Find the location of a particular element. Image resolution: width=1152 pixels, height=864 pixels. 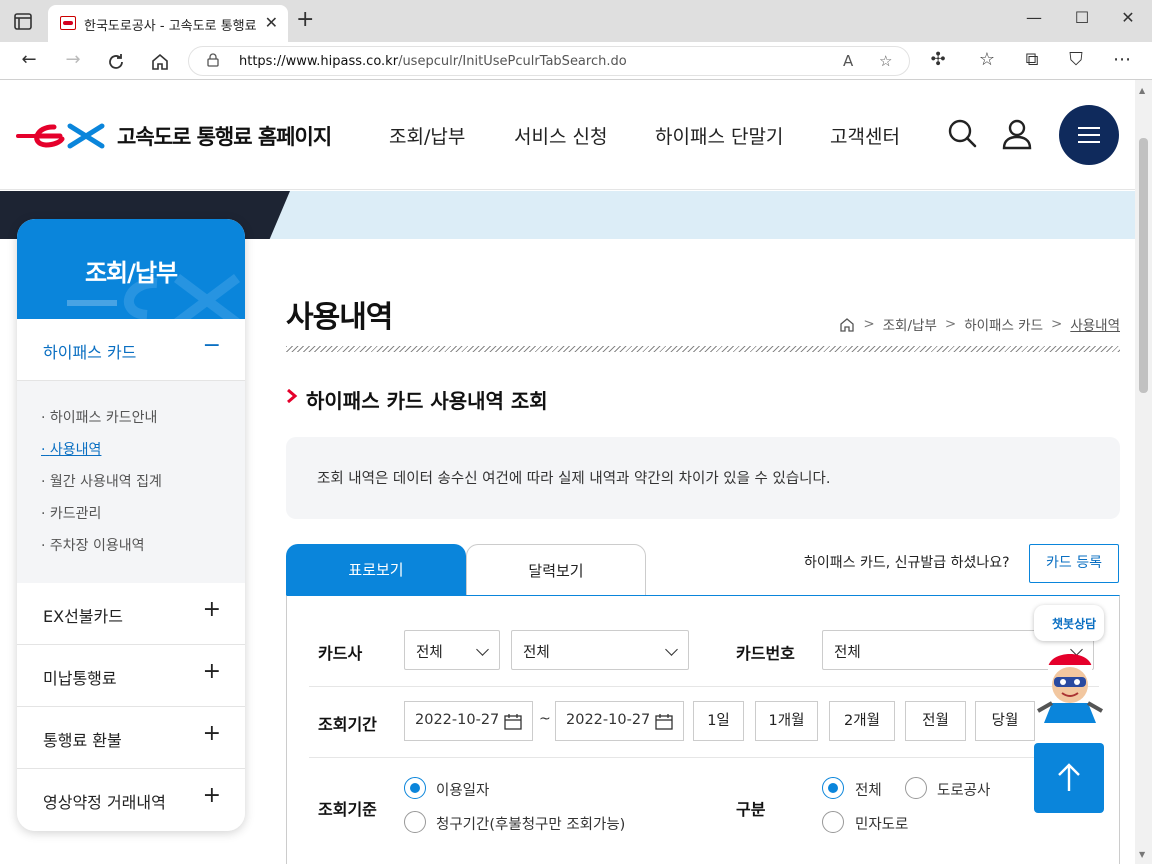

sidebar-category-refund: 통행료 환불 + is located at coordinates (131, 738).